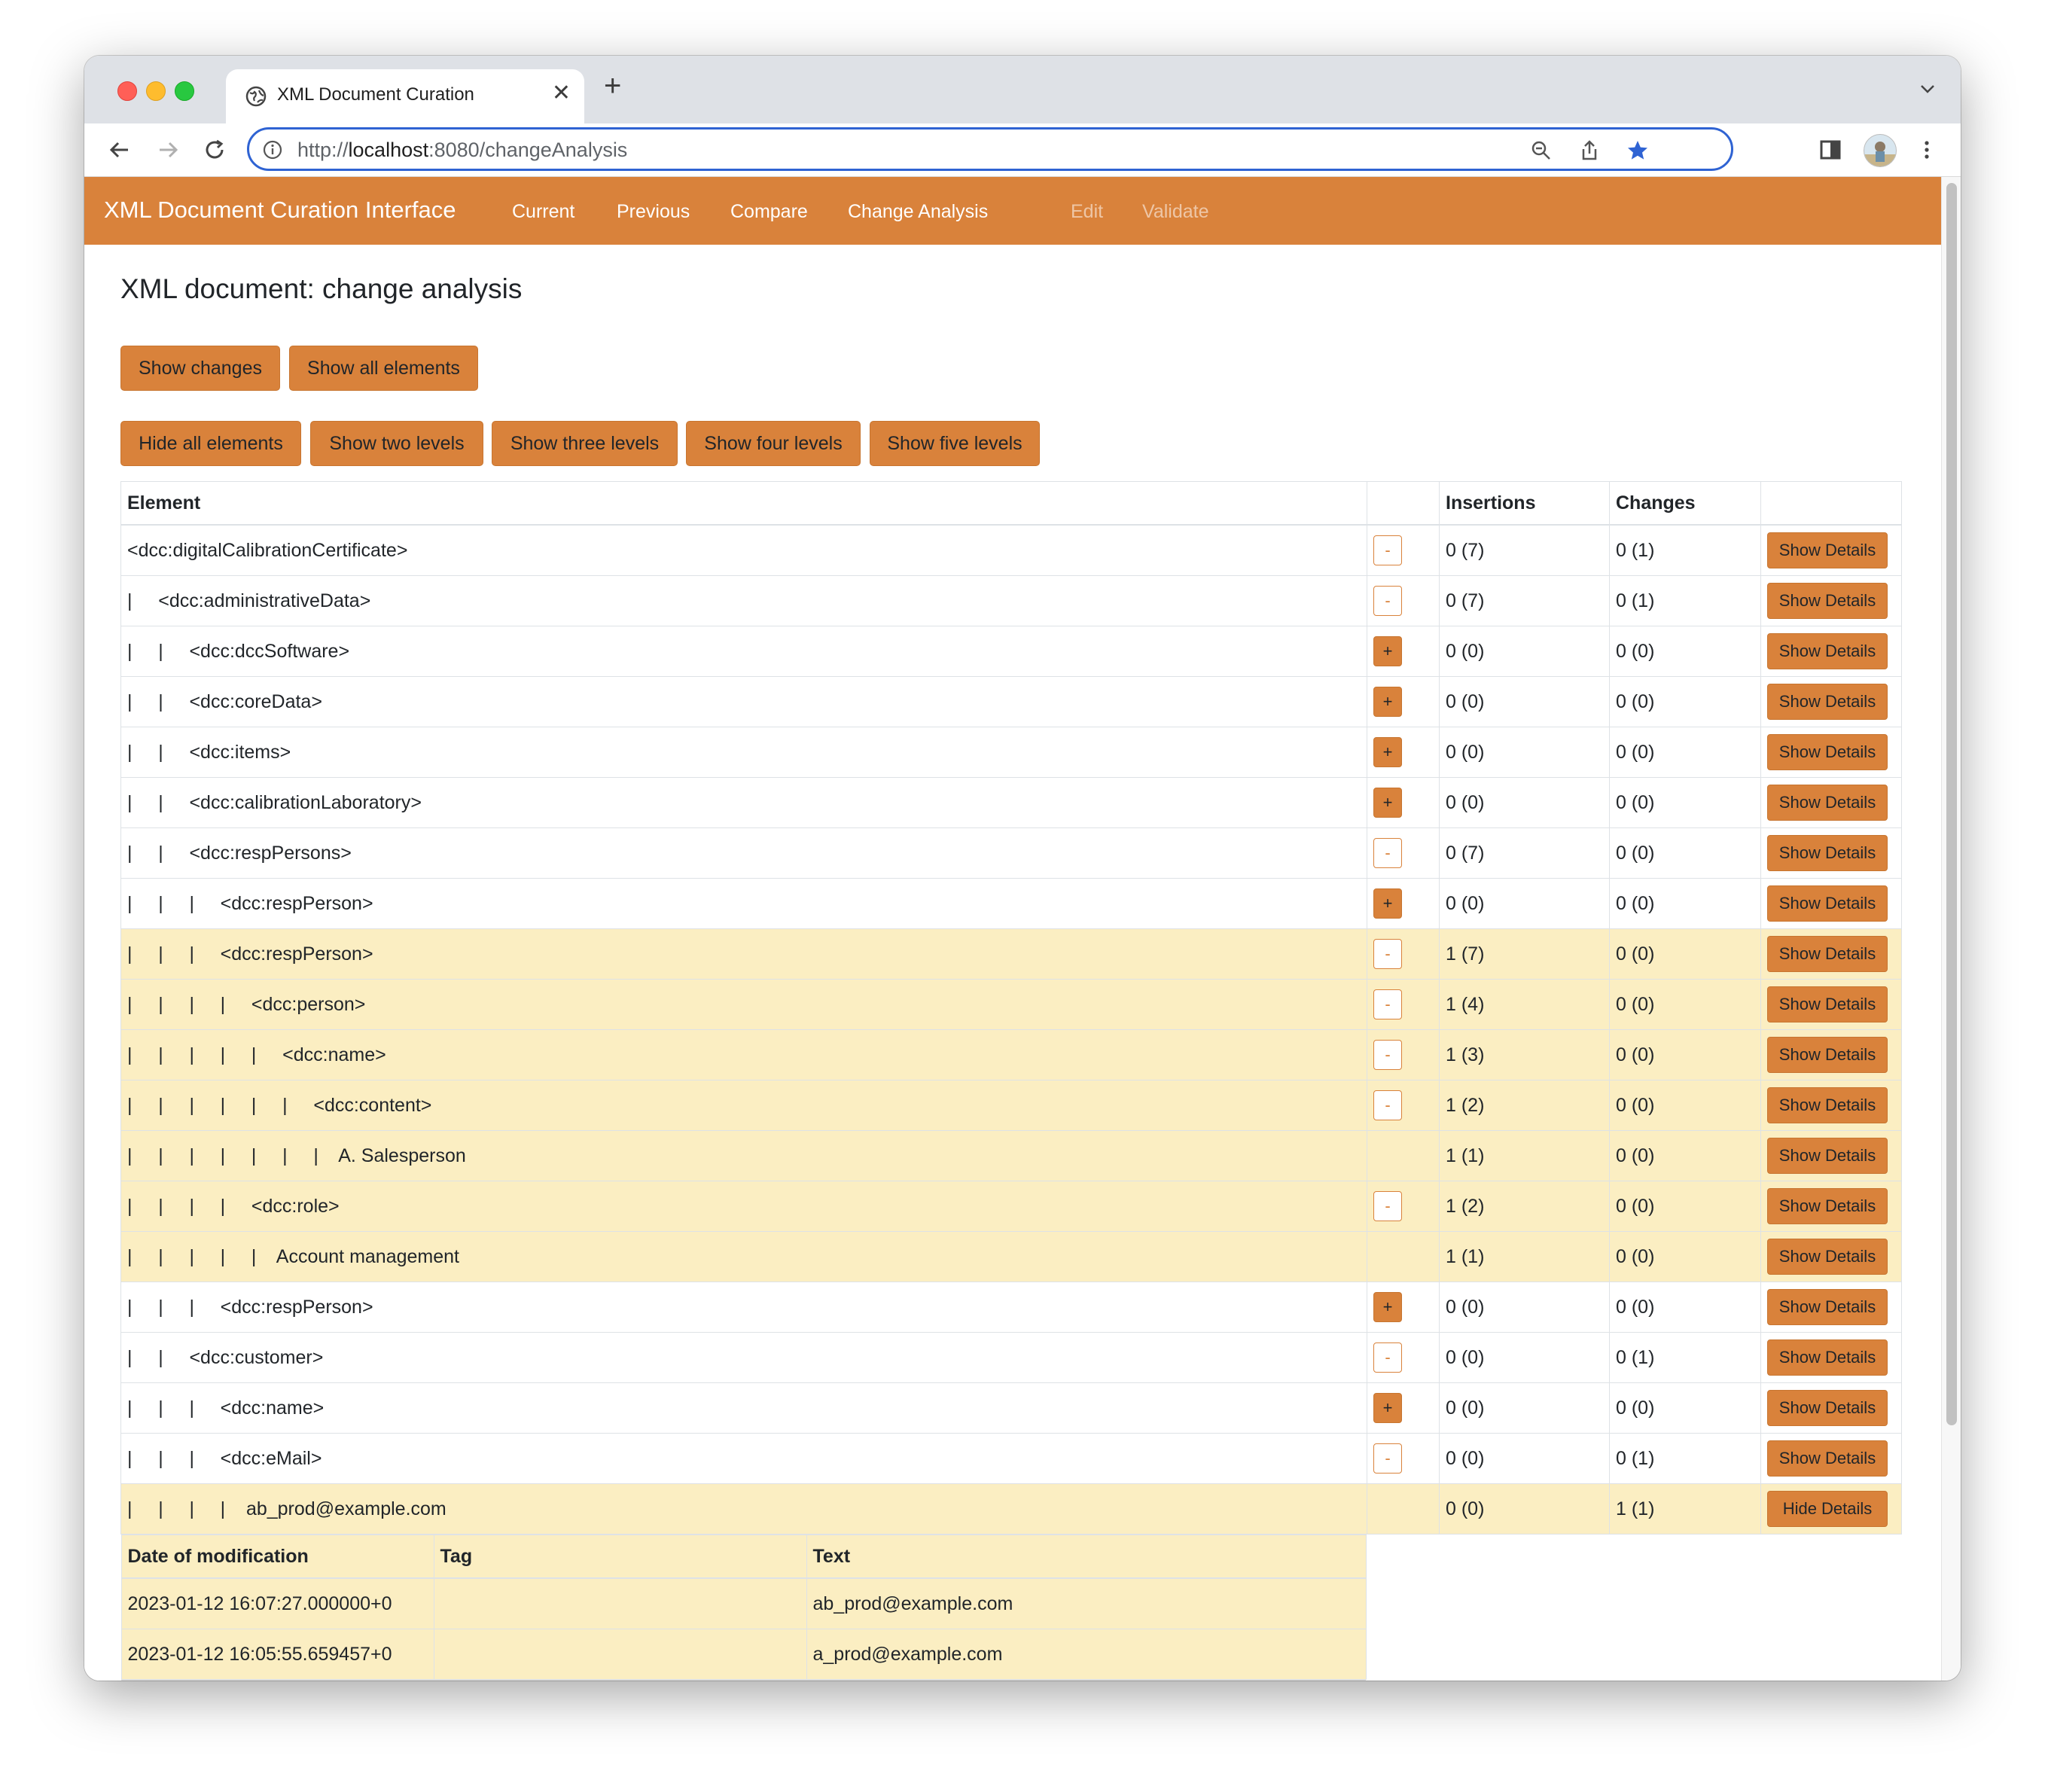 This screenshot has height=1792, width=2045. What do you see at coordinates (620, 1603) in the screenshot?
I see `details-value` at bounding box center [620, 1603].